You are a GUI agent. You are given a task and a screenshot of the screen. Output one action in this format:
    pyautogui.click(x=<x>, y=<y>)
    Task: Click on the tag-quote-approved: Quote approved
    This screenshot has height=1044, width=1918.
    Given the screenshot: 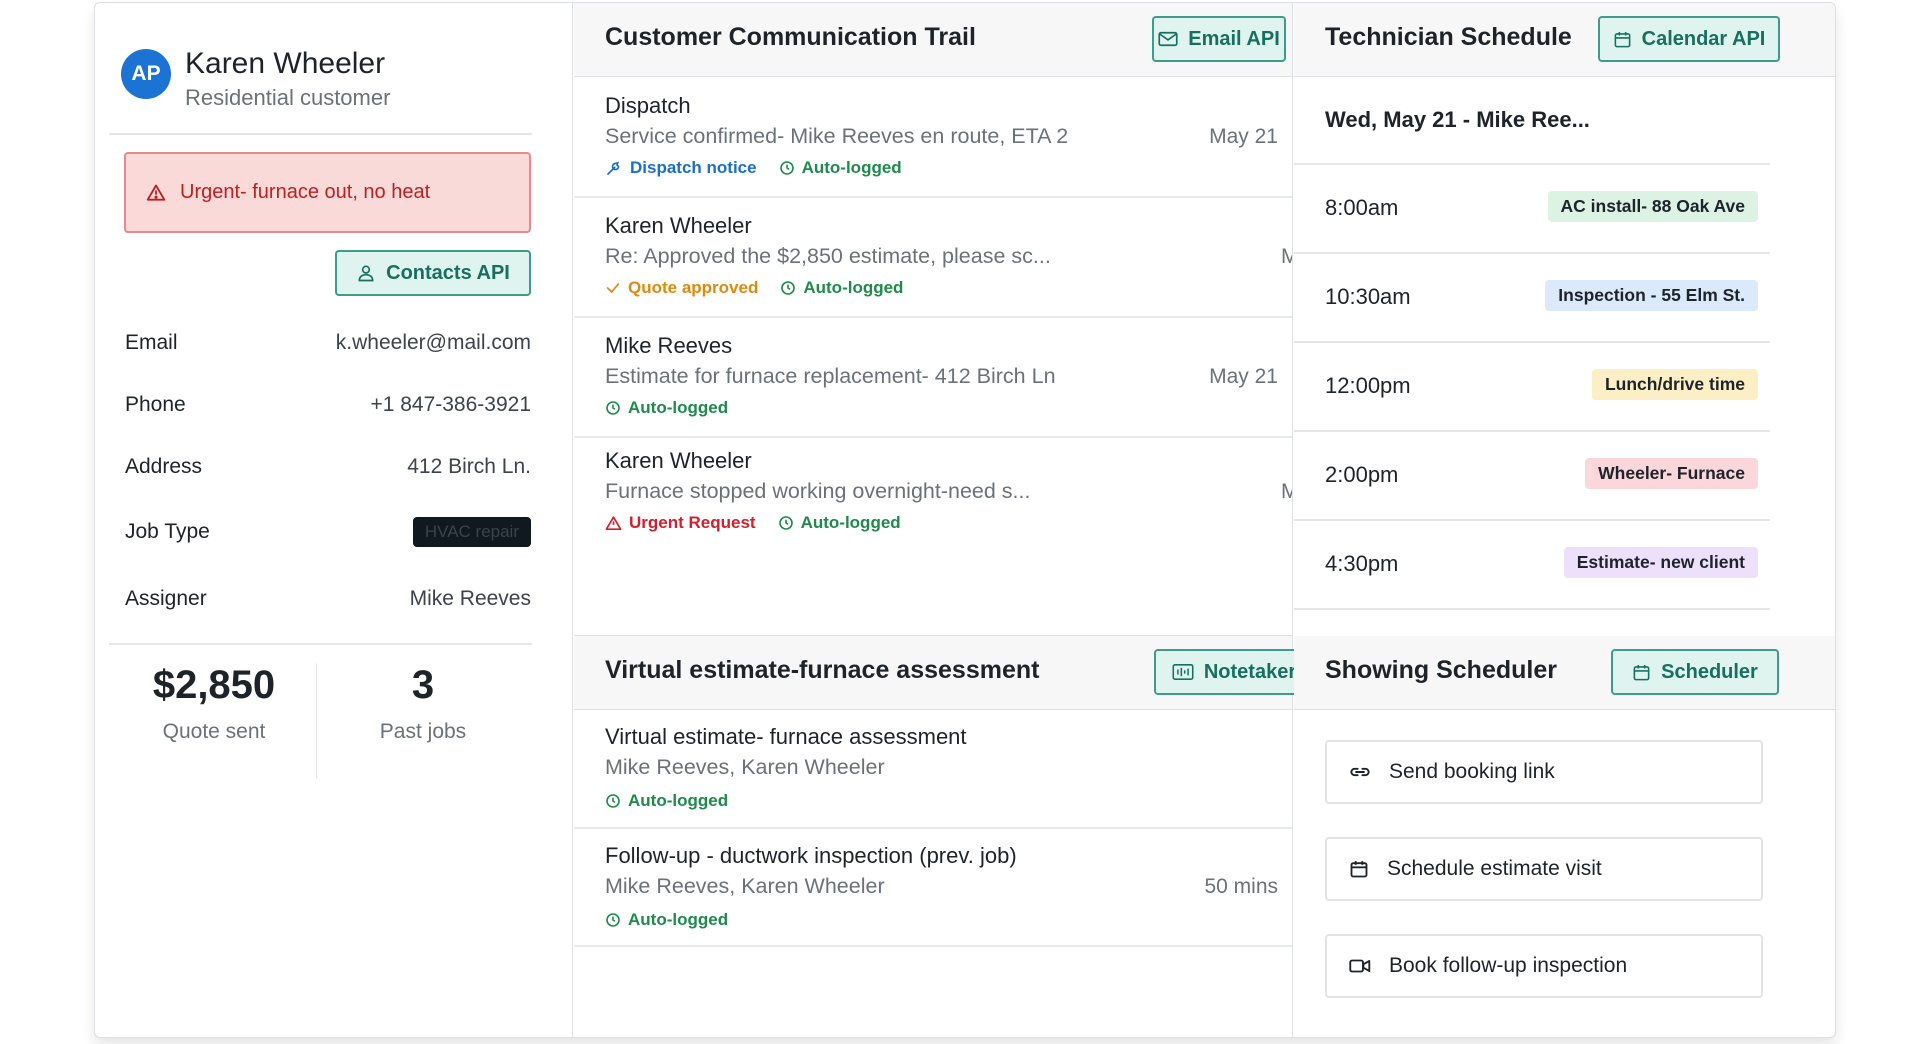 What is the action you would take?
    pyautogui.click(x=681, y=288)
    